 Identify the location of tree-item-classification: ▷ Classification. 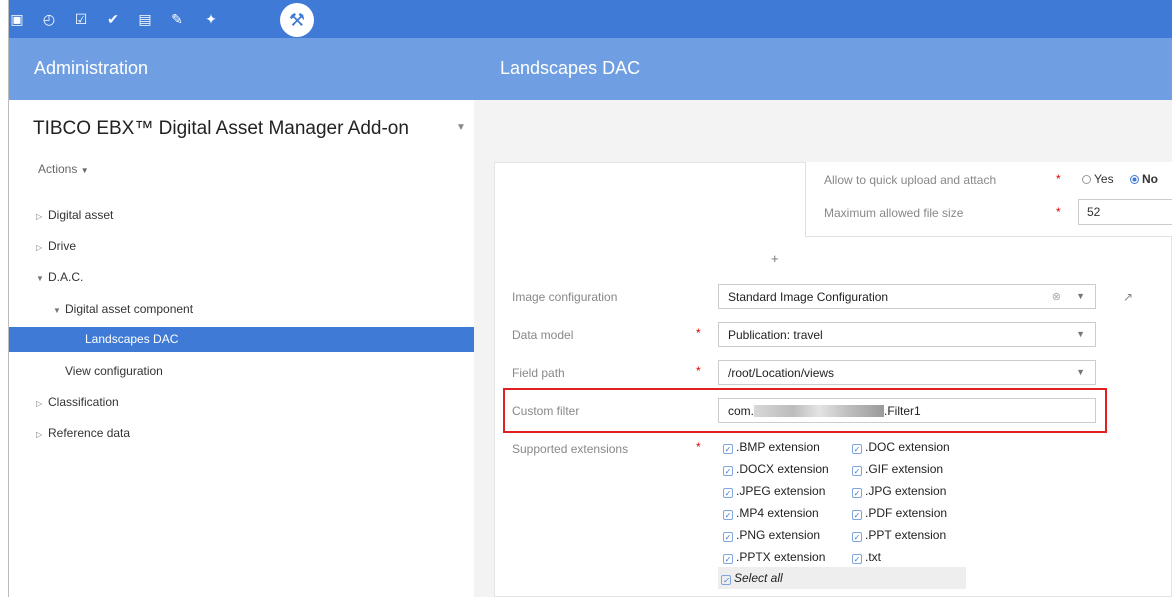
(77, 402).